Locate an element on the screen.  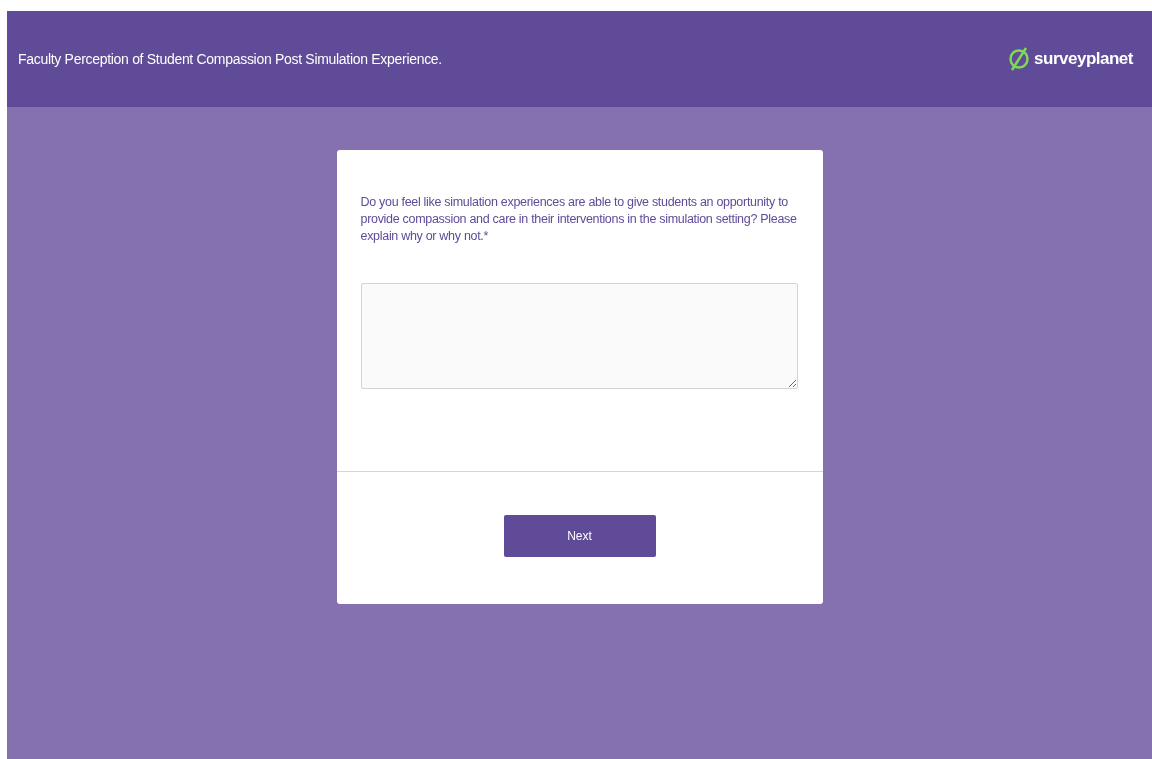
question-text: Do you feel like simulation experiences are able to give students an opportunity to provide compassion and care in their interventions in the simulation setting? Please explain why or why not.* is located at coordinates (579, 219).